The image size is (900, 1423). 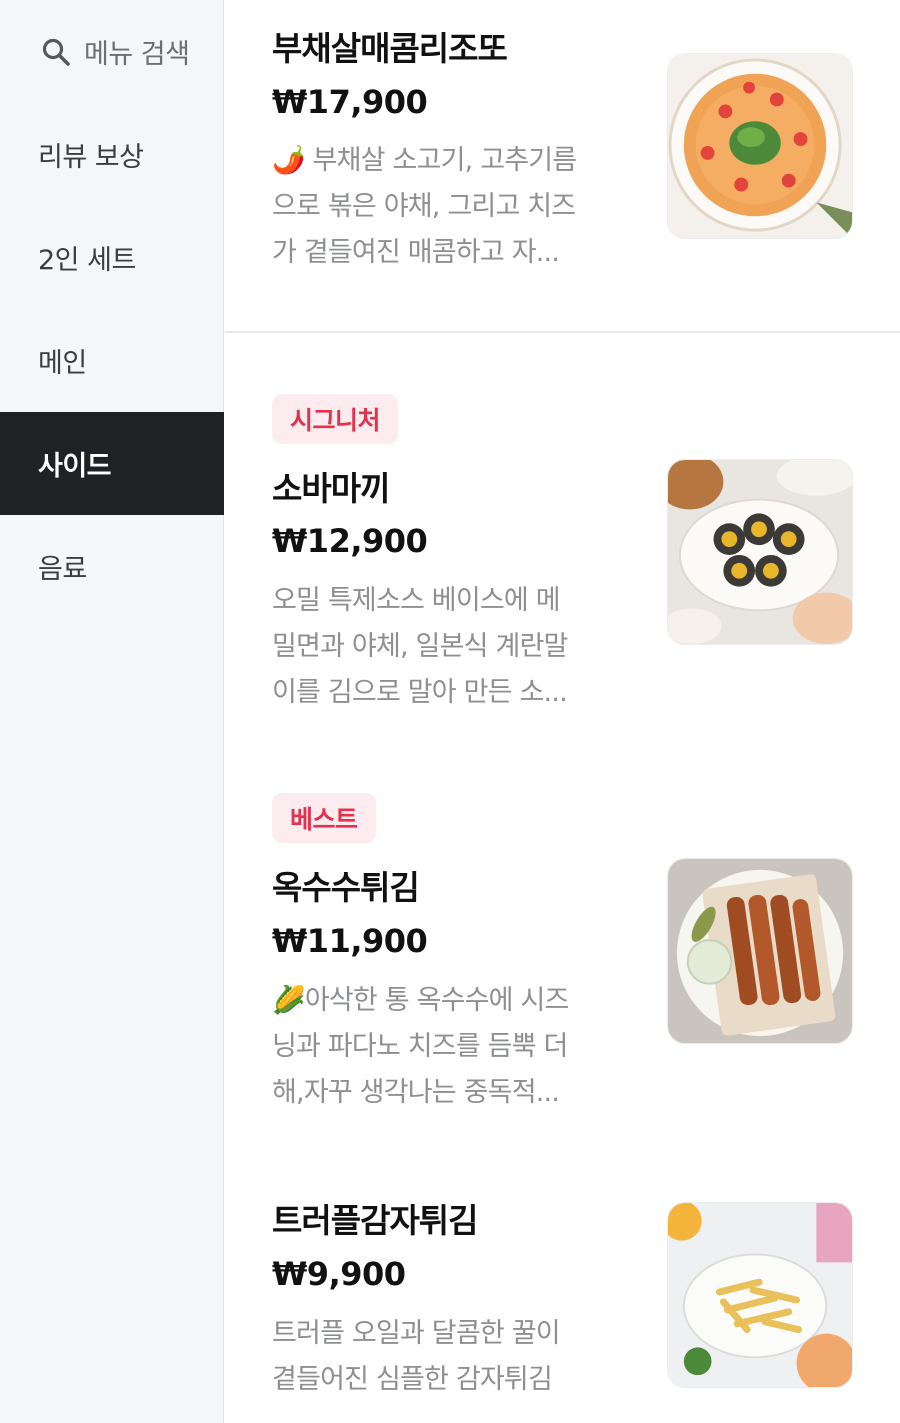 What do you see at coordinates (137, 54) in the screenshot?
I see `menu-search-label: 메뉴 검색` at bounding box center [137, 54].